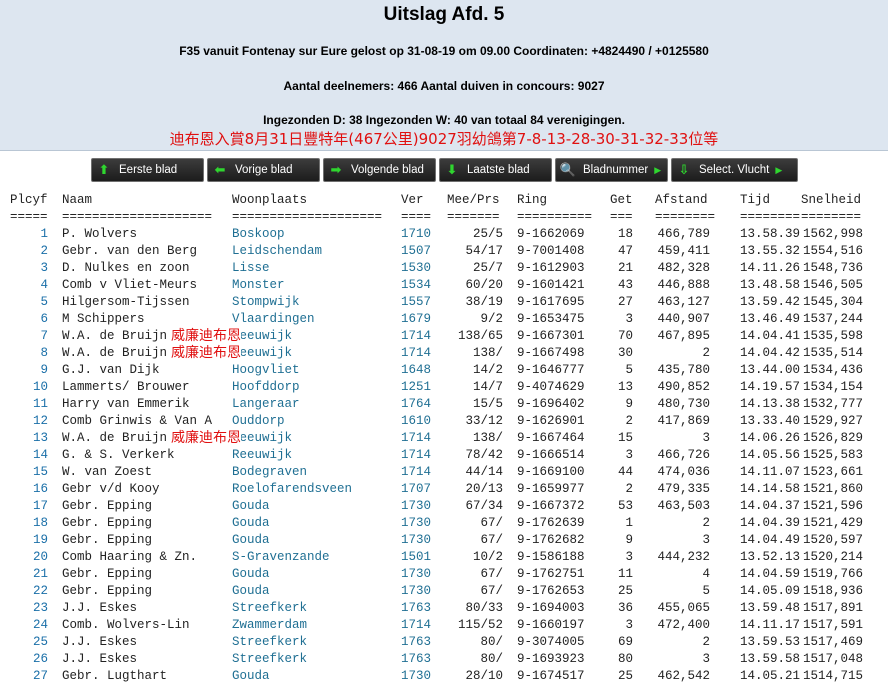 The image size is (888, 695). Describe the element at coordinates (118, 455) in the screenshot. I see `cell-naam: G. & S. Verkerk` at that location.